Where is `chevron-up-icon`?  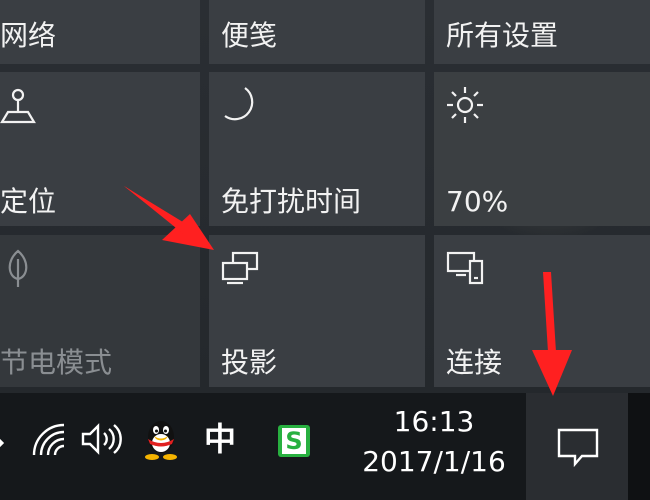 chevron-up-icon is located at coordinates (5, 441).